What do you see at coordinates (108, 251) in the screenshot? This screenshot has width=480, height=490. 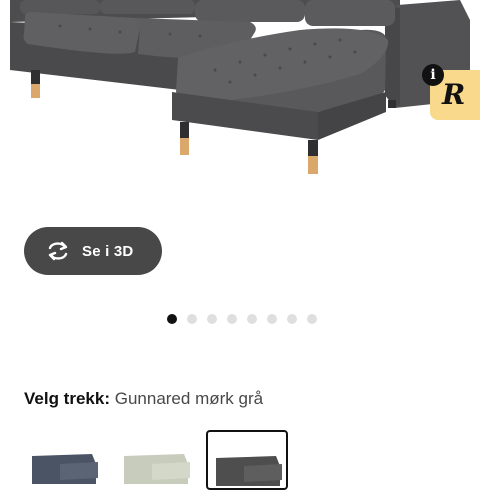 I see `view-3d-label: Se i 3D` at bounding box center [108, 251].